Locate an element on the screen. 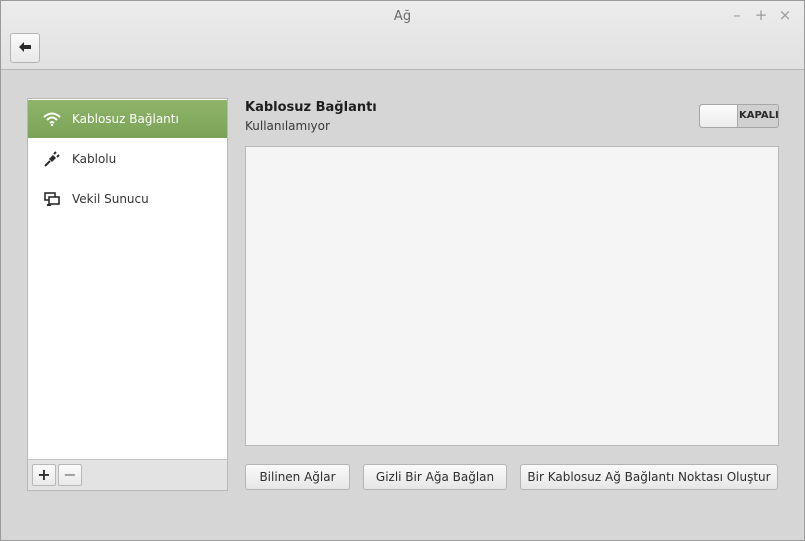  add-connection-button: + is located at coordinates (44, 475).